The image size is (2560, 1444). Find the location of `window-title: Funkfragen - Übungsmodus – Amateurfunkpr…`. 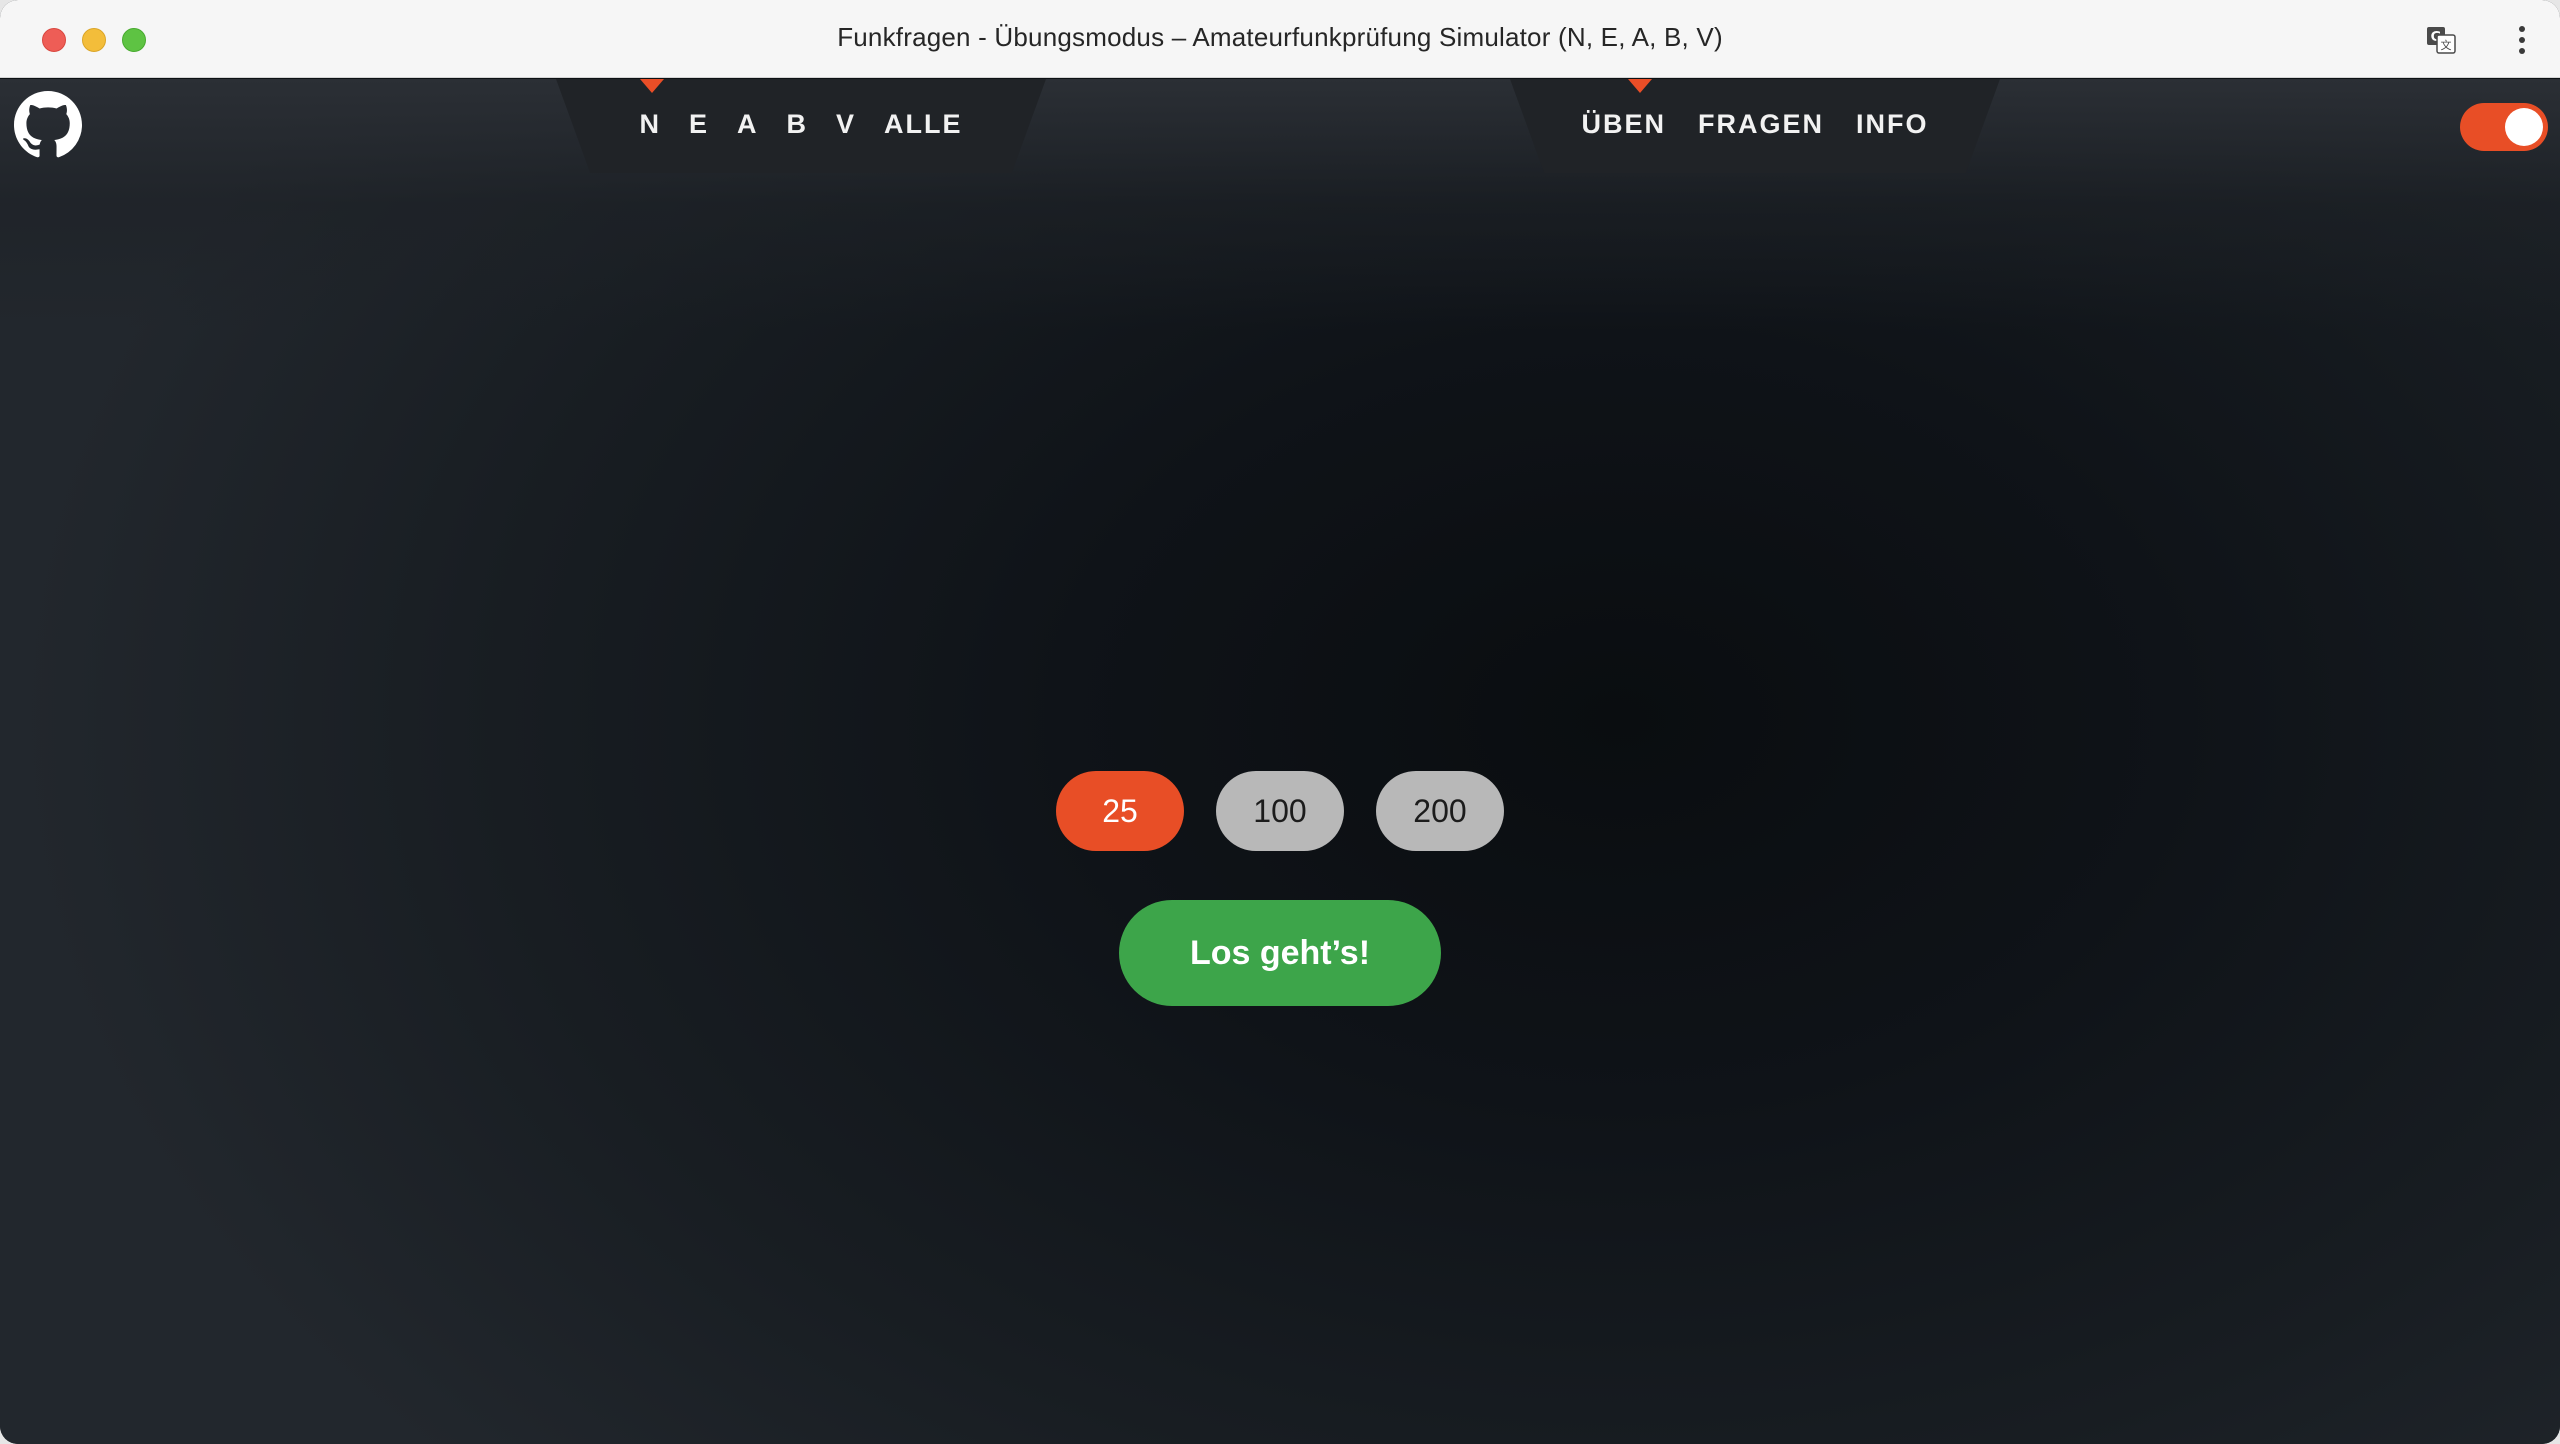

window-title: Funkfragen - Übungsmodus – Amateurfunkpr… is located at coordinates (1280, 37).